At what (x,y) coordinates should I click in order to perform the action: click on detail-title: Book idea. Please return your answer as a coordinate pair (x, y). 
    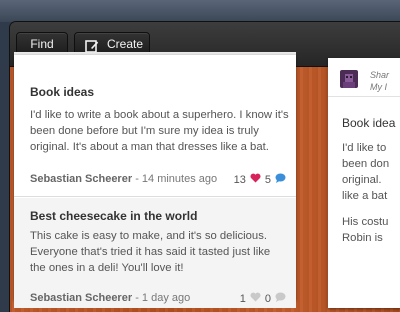
    Looking at the image, I should click on (369, 123).